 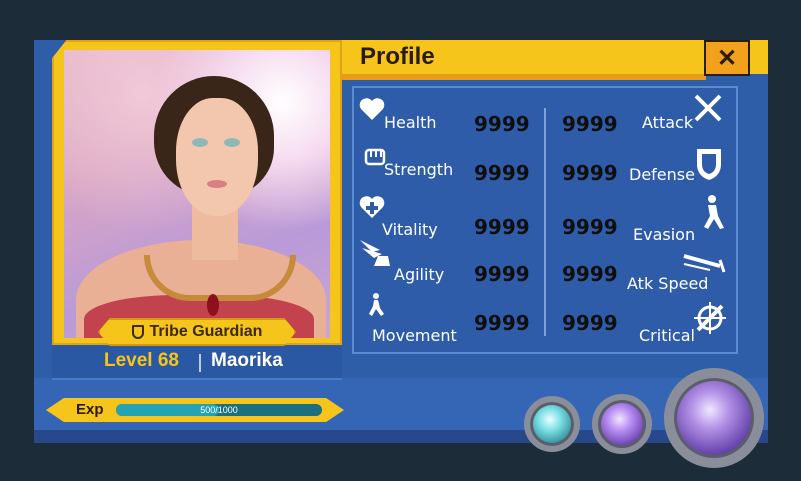 I want to click on stat-label-movement: Movement, so click(x=414, y=335).